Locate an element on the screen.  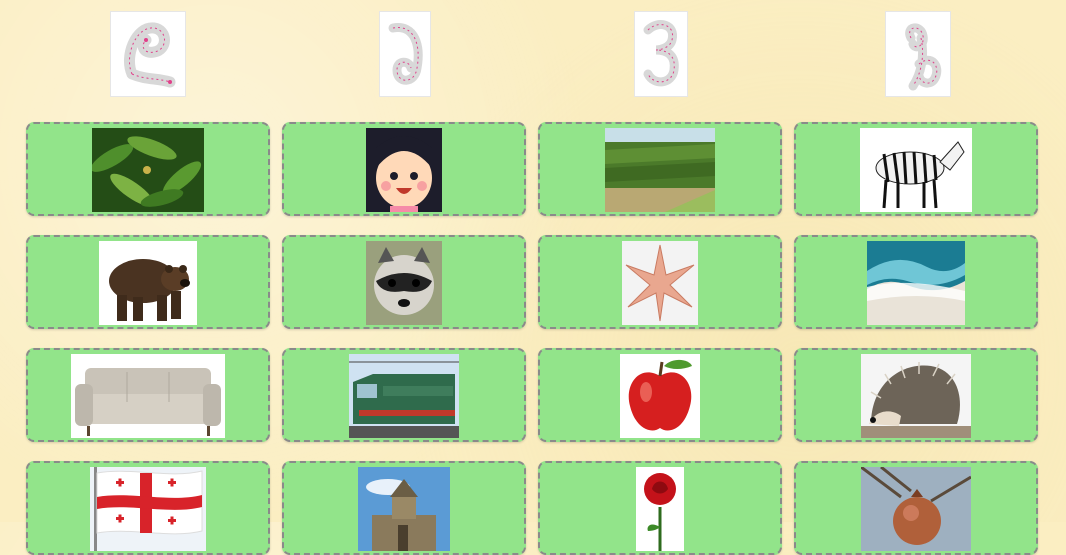
zebra-image is located at coordinates (916, 170).